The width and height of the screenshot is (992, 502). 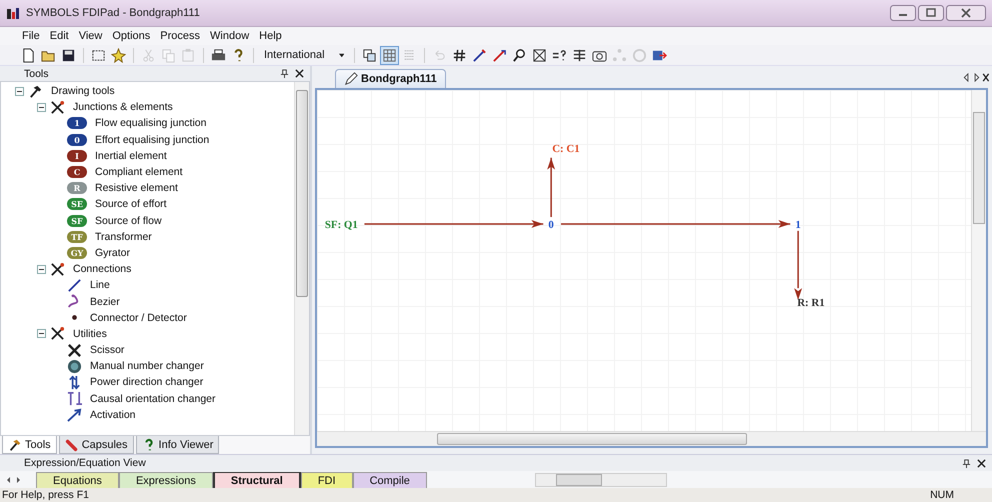 What do you see at coordinates (341, 55) in the screenshot?
I see `caret-icon` at bounding box center [341, 55].